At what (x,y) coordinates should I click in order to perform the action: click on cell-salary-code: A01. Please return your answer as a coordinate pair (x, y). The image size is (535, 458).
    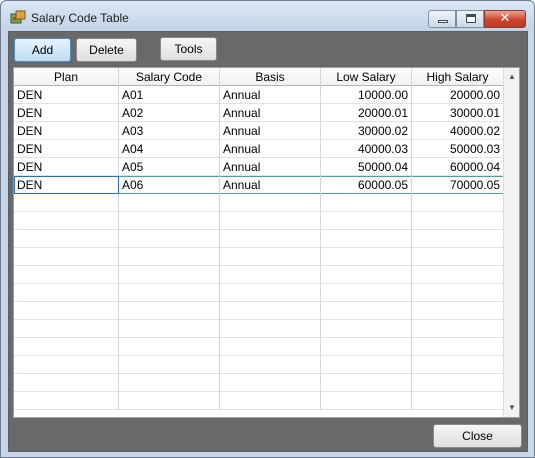
    Looking at the image, I should click on (169, 95).